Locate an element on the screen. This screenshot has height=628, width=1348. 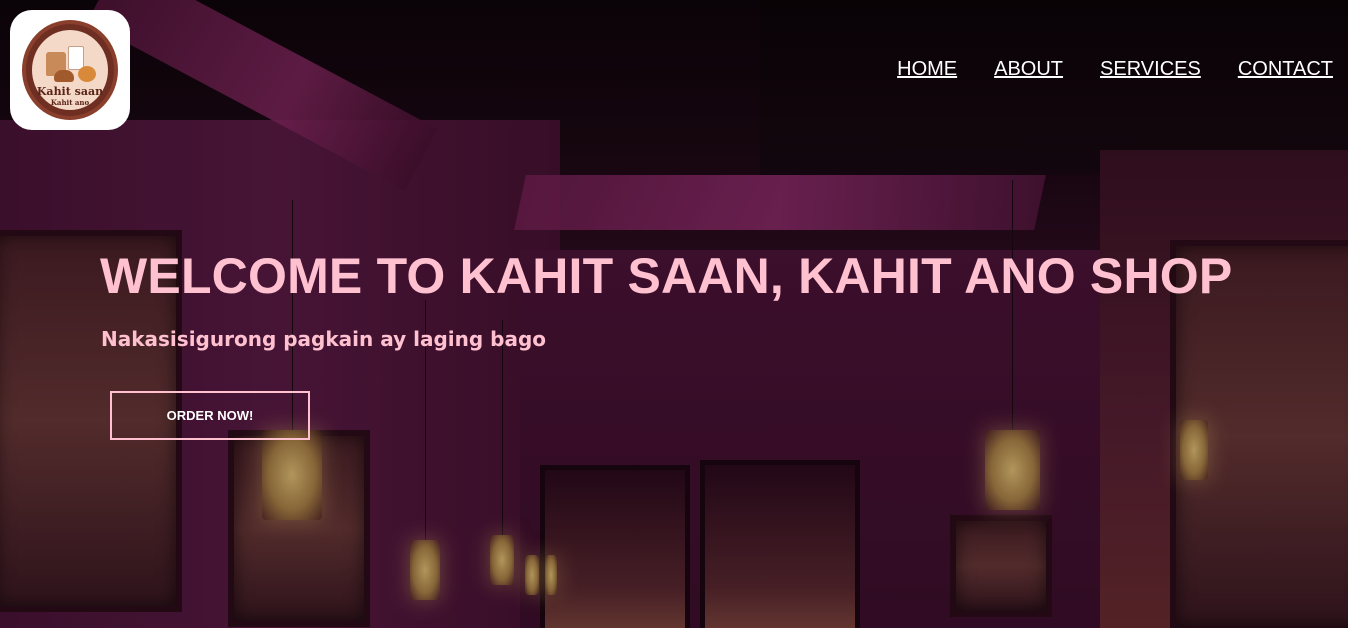
fried-chicken-icon is located at coordinates (87, 74).